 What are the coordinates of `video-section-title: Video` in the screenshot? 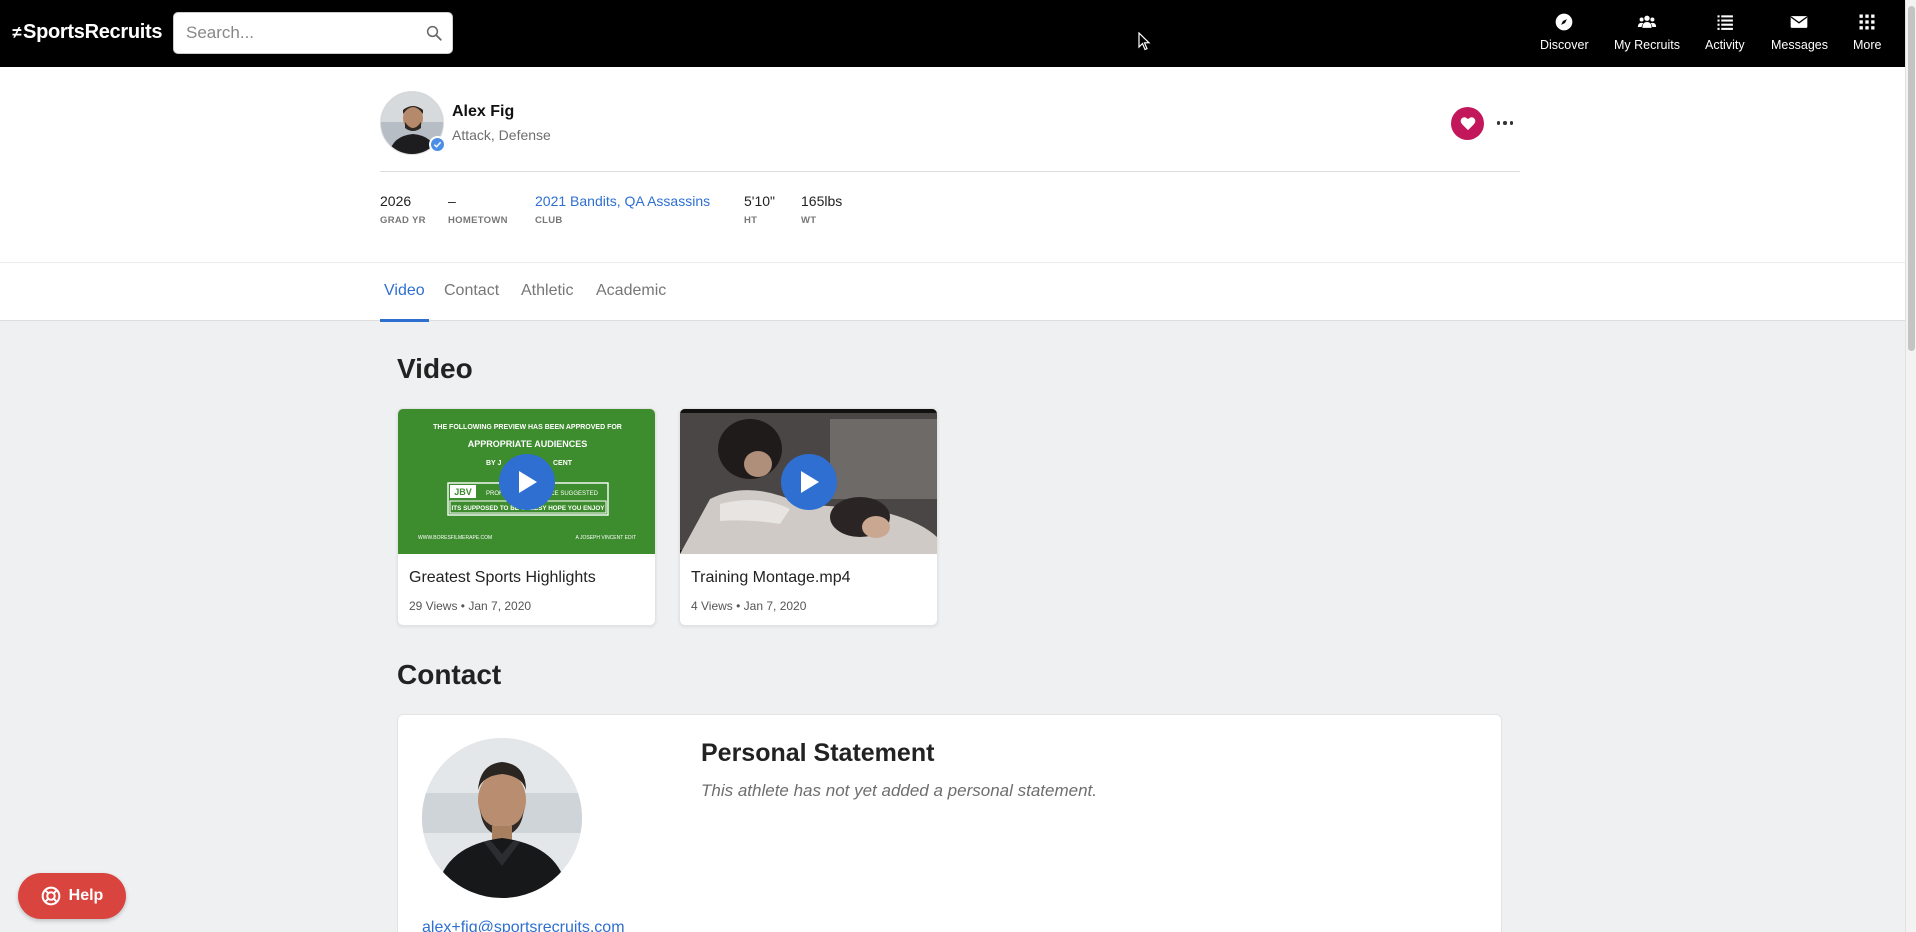 It's located at (435, 368).